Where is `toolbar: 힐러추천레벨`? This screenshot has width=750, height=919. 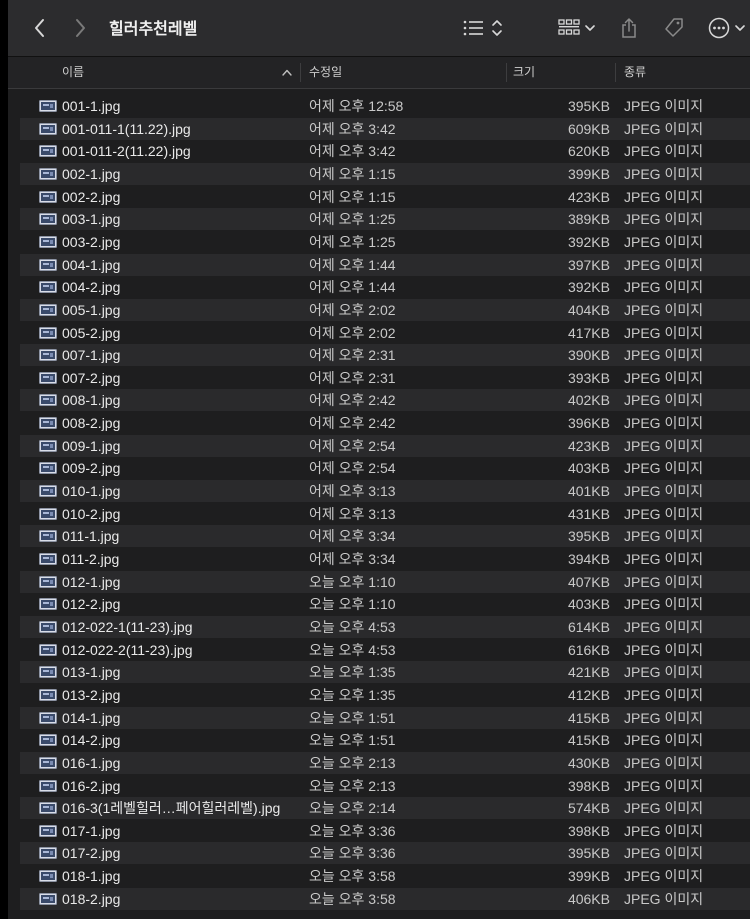 toolbar: 힐러추천레벨 is located at coordinates (379, 28).